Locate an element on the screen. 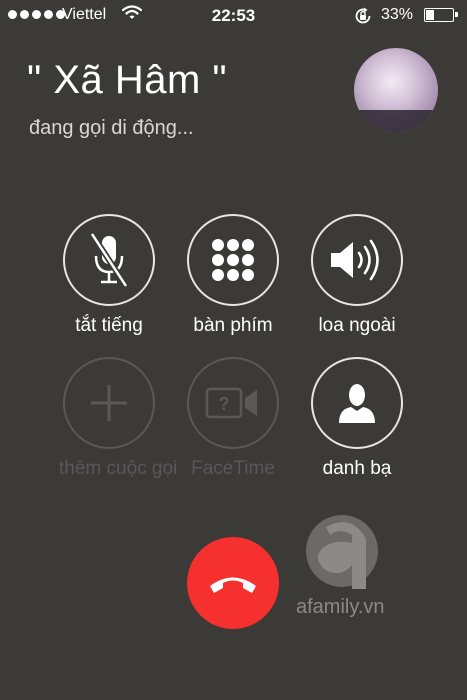  speaker-button: loa ngoài is located at coordinates (357, 275).